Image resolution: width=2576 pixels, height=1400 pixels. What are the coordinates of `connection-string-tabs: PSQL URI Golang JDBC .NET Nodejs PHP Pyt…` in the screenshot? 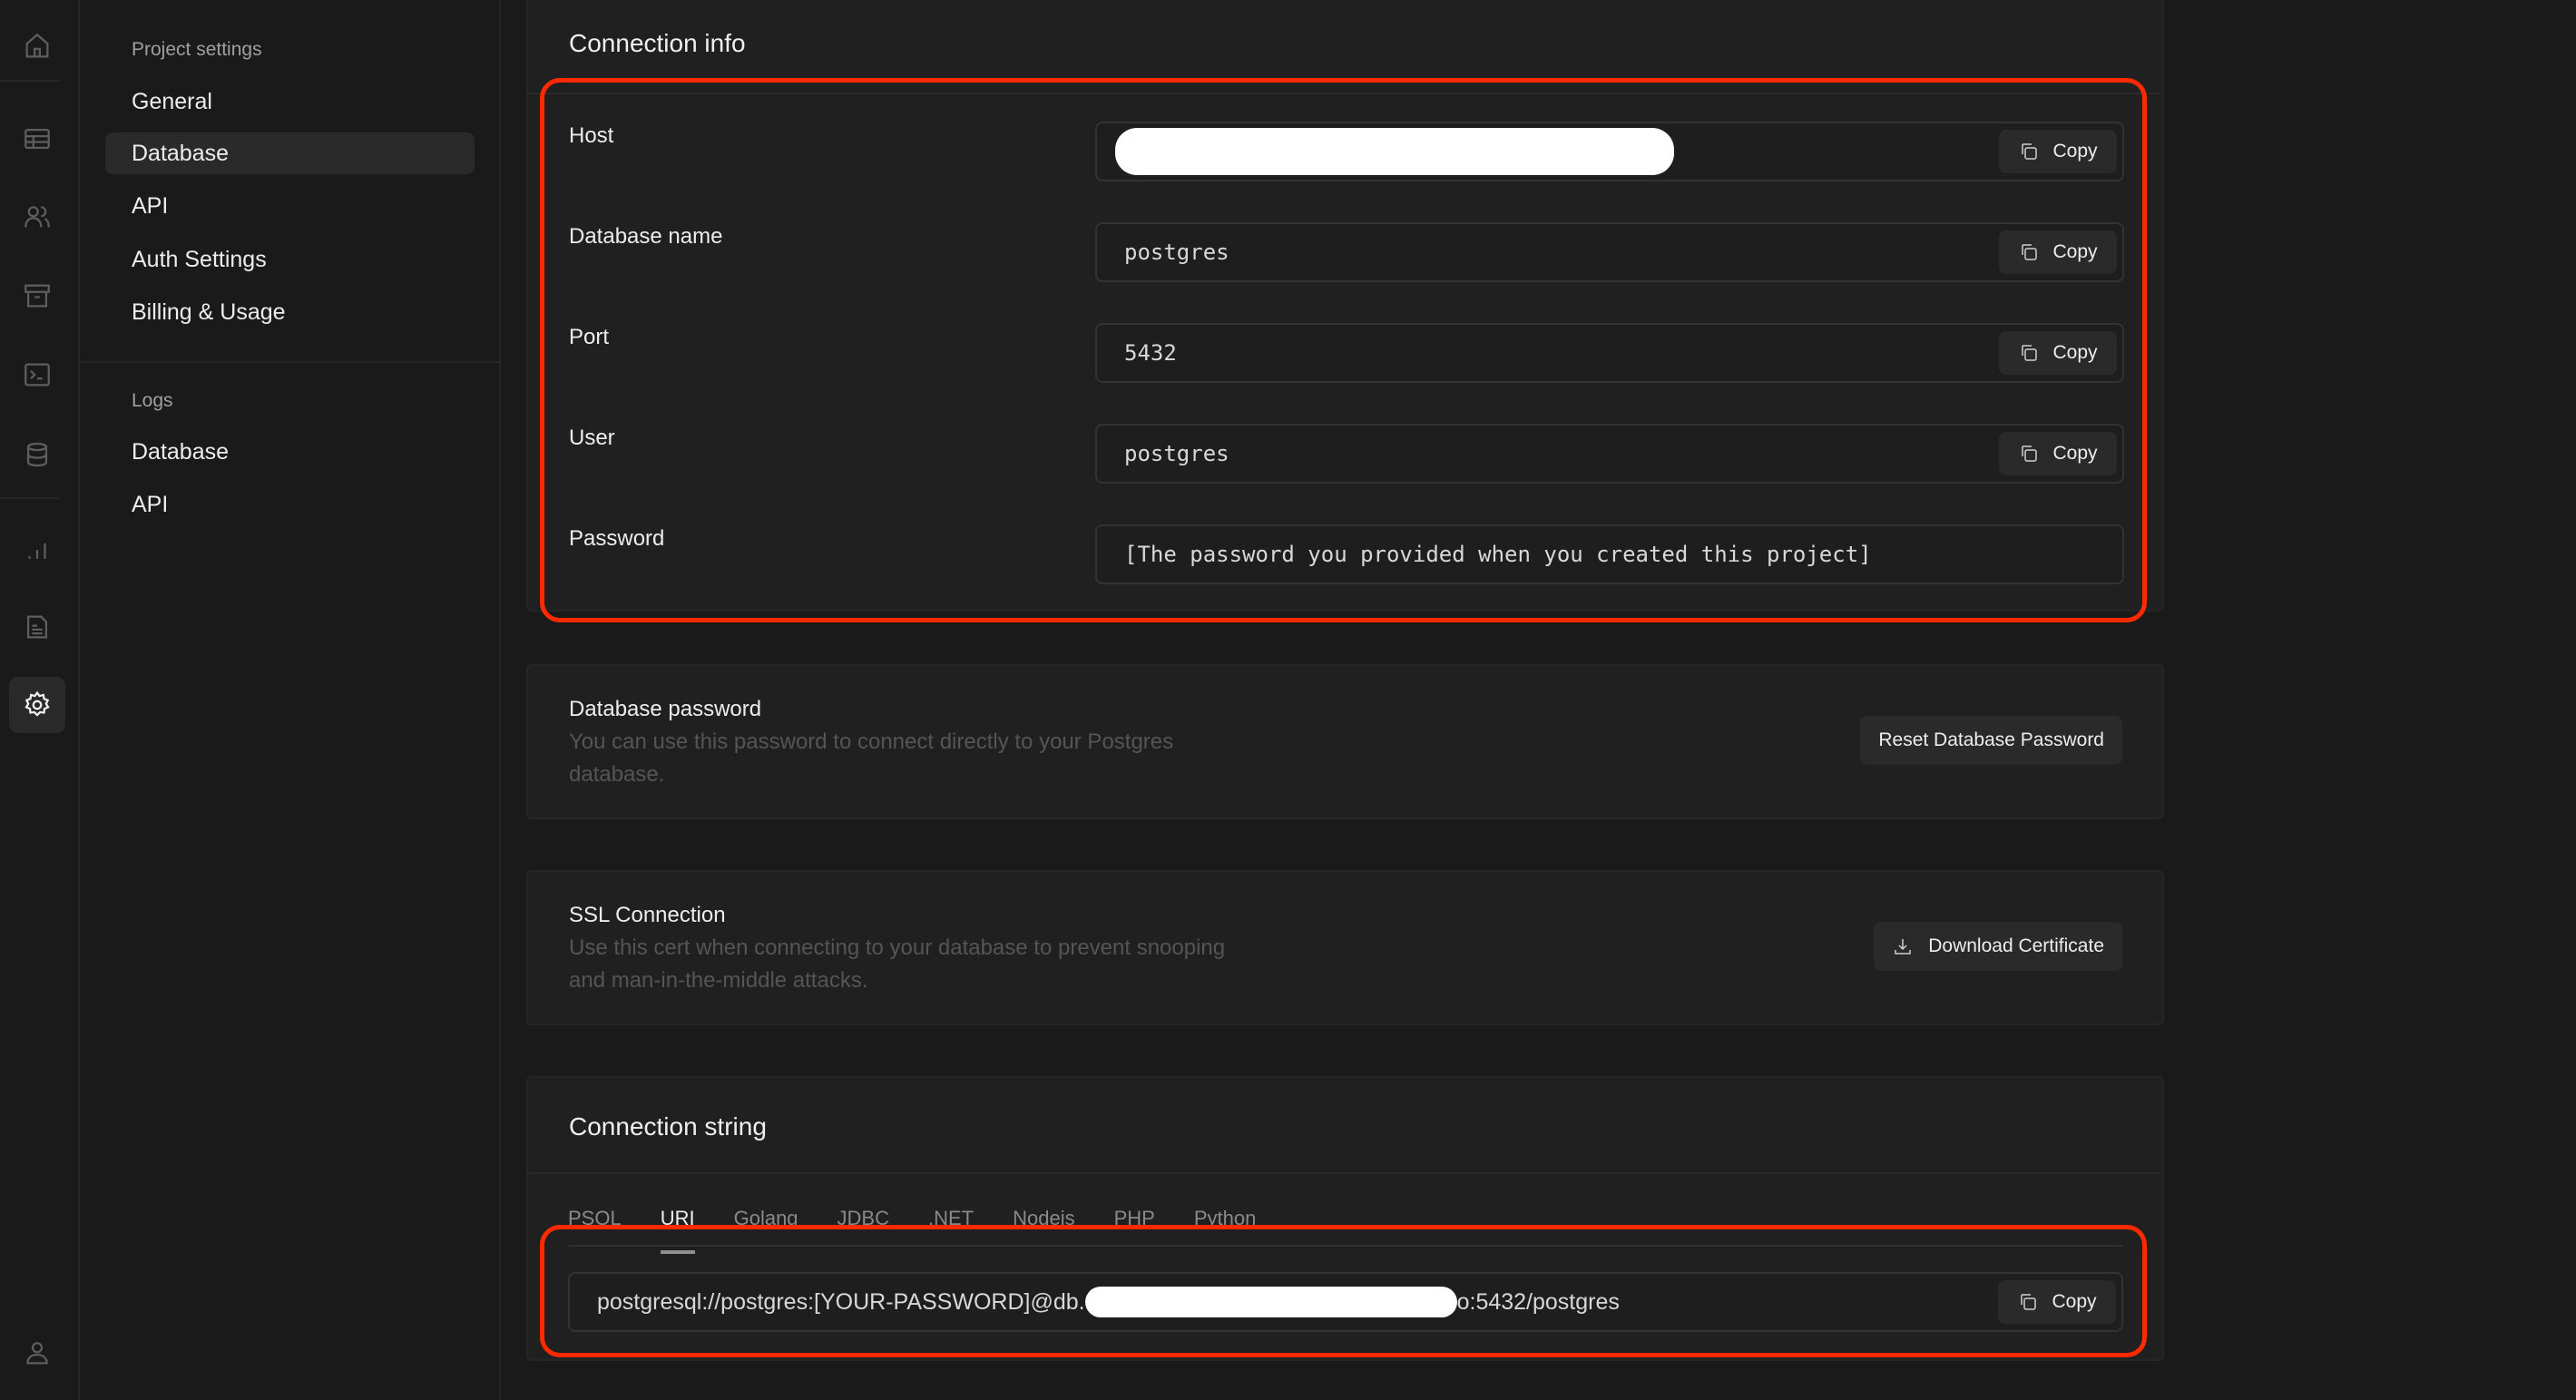 It's located at (931, 1230).